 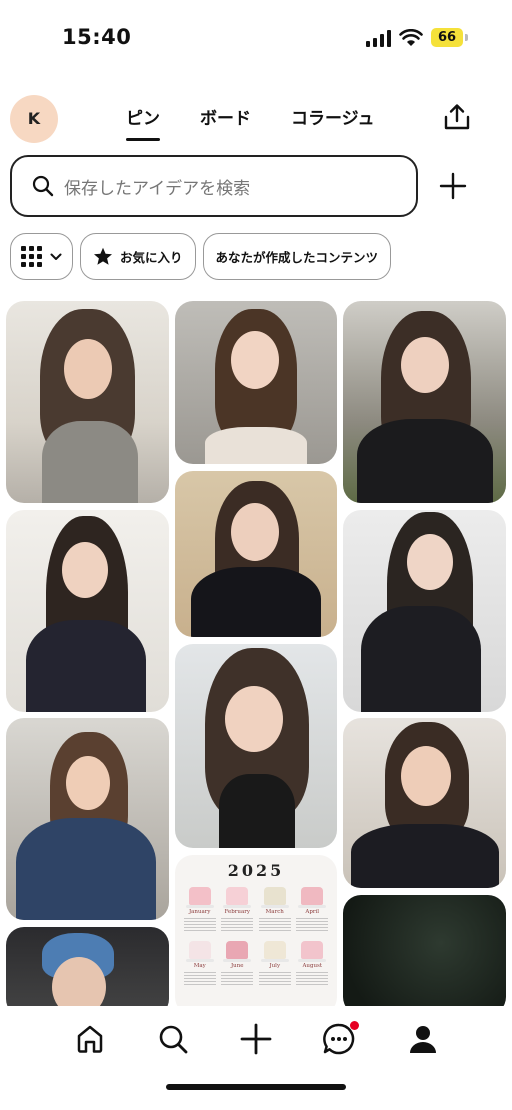 I want to click on filter-bar: お気に入り あなたが作成したコンテンツ, so click(x=201, y=256).